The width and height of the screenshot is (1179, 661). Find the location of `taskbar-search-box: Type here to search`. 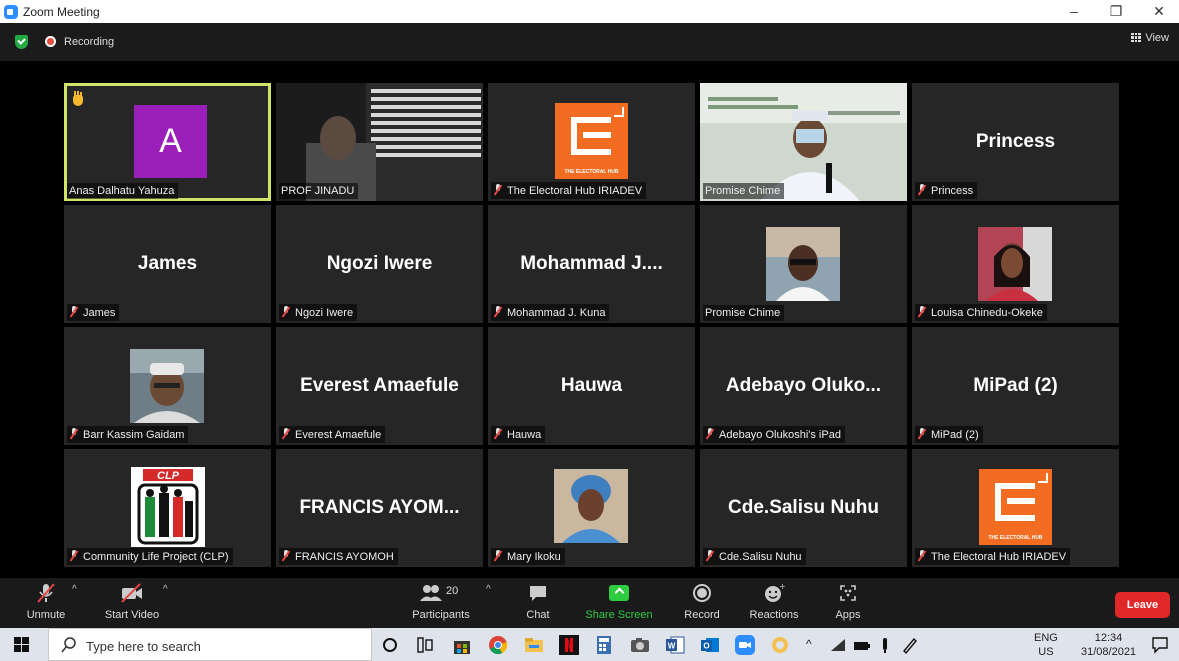

taskbar-search-box: Type here to search is located at coordinates (210, 644).